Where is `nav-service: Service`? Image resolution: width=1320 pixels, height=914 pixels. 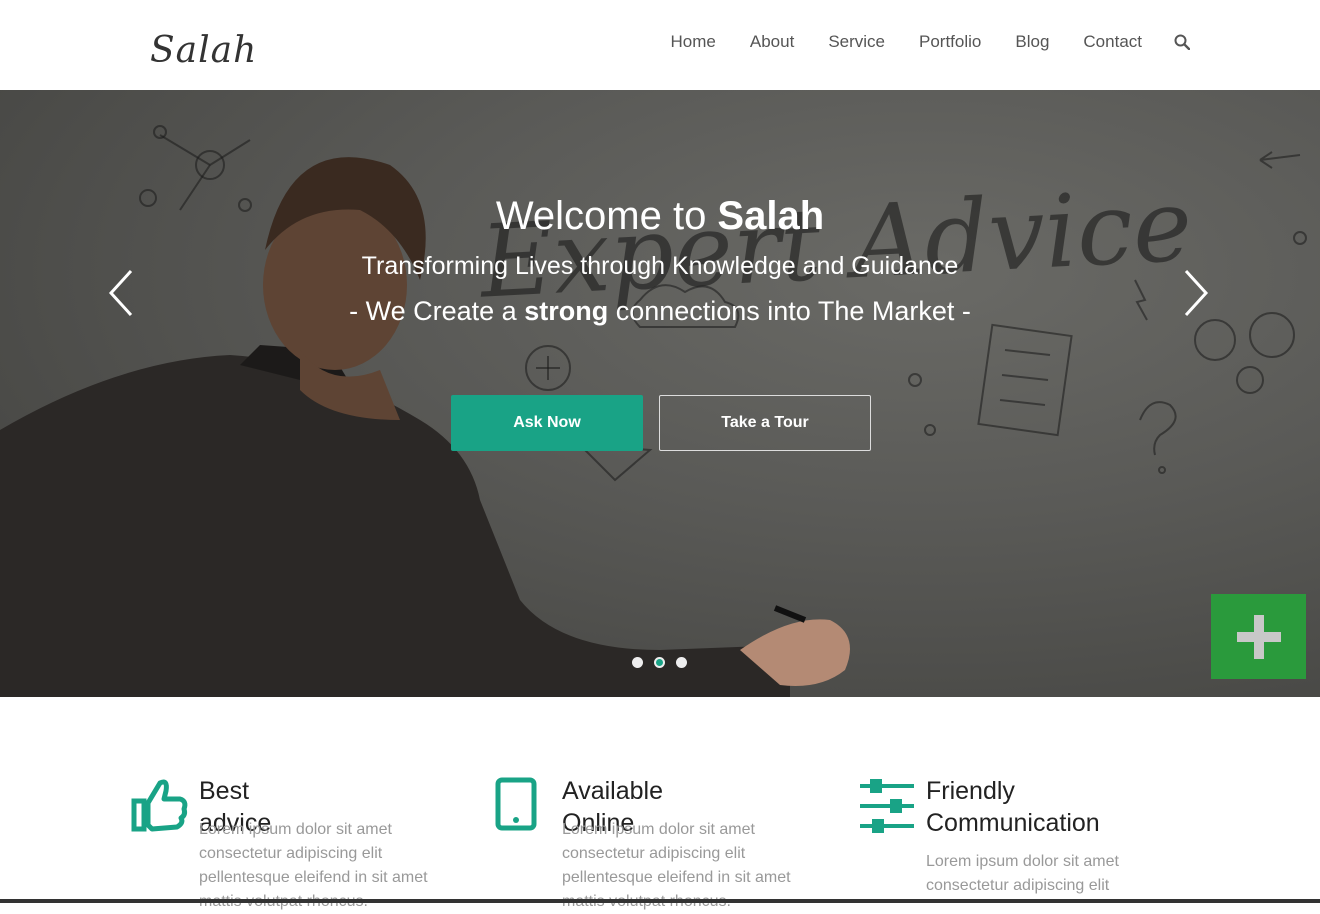
nav-service: Service is located at coordinates (856, 42).